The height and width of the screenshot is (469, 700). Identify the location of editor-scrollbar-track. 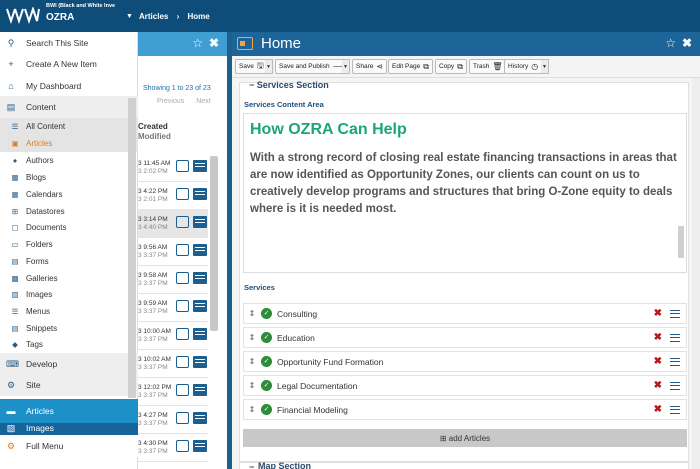
(696, 273).